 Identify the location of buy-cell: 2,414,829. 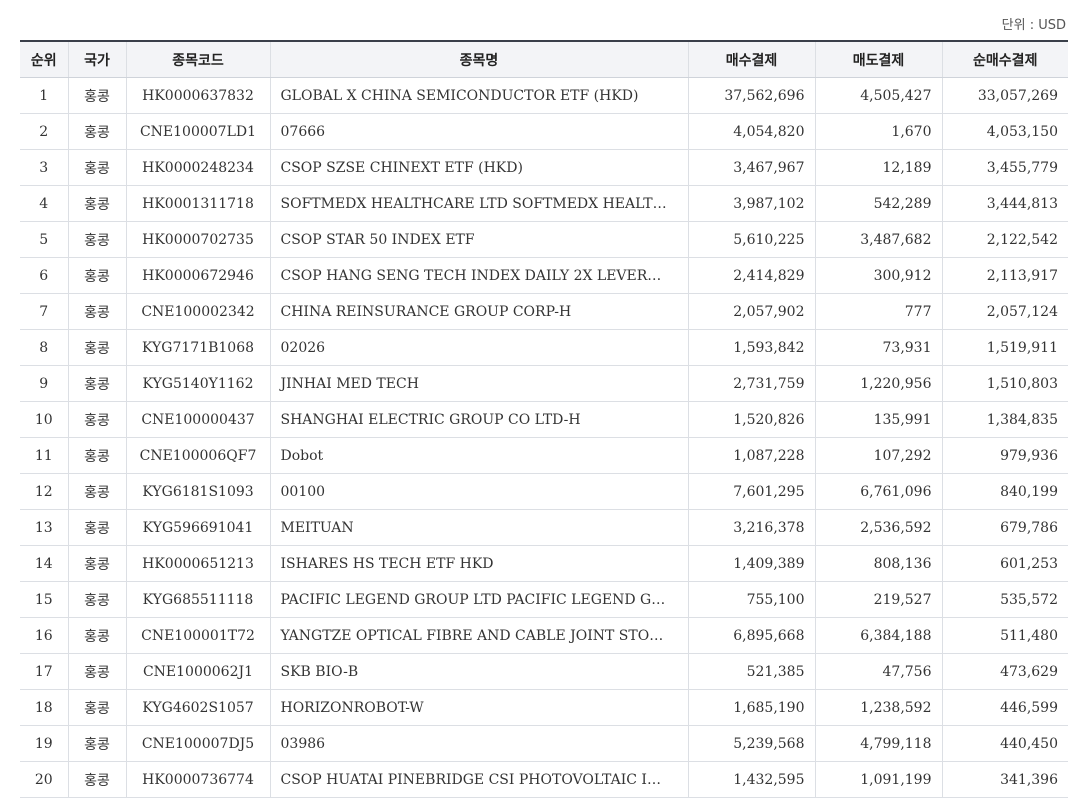
(751, 275).